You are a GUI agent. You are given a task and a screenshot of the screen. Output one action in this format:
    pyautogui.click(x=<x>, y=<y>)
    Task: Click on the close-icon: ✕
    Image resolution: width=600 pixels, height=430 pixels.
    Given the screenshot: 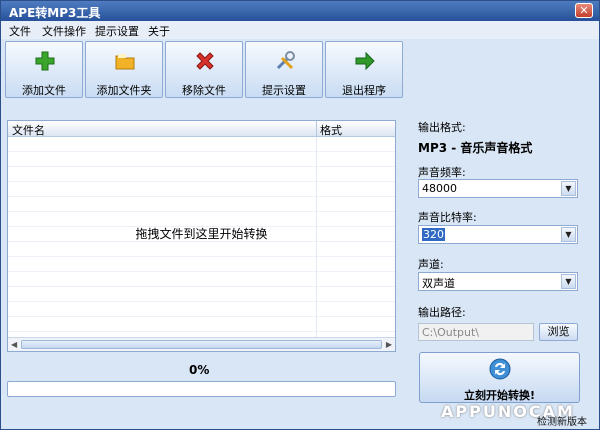 What is the action you would take?
    pyautogui.click(x=584, y=10)
    